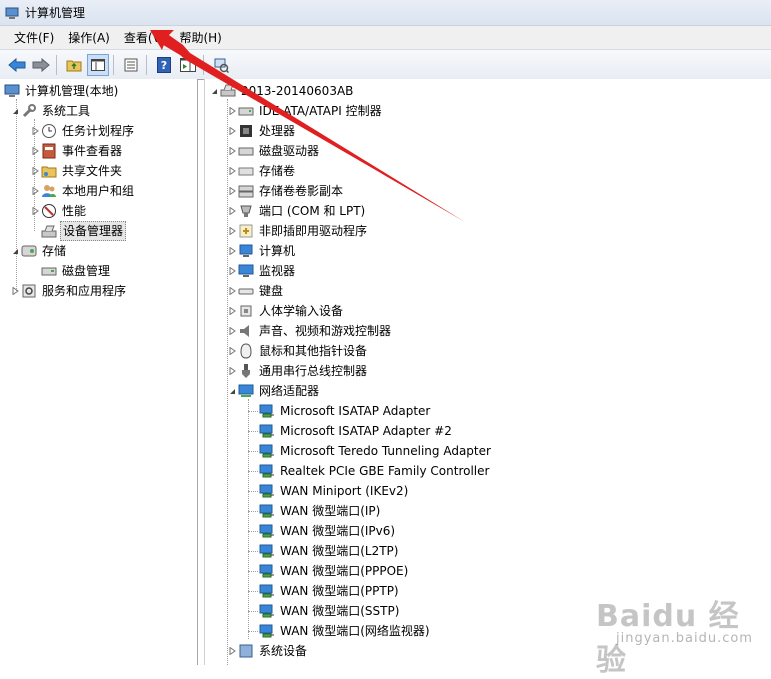 The image size is (771, 679). Describe the element at coordinates (76, 271) in the screenshot. I see `tree-item-disk-management: 磁盘管理` at that location.